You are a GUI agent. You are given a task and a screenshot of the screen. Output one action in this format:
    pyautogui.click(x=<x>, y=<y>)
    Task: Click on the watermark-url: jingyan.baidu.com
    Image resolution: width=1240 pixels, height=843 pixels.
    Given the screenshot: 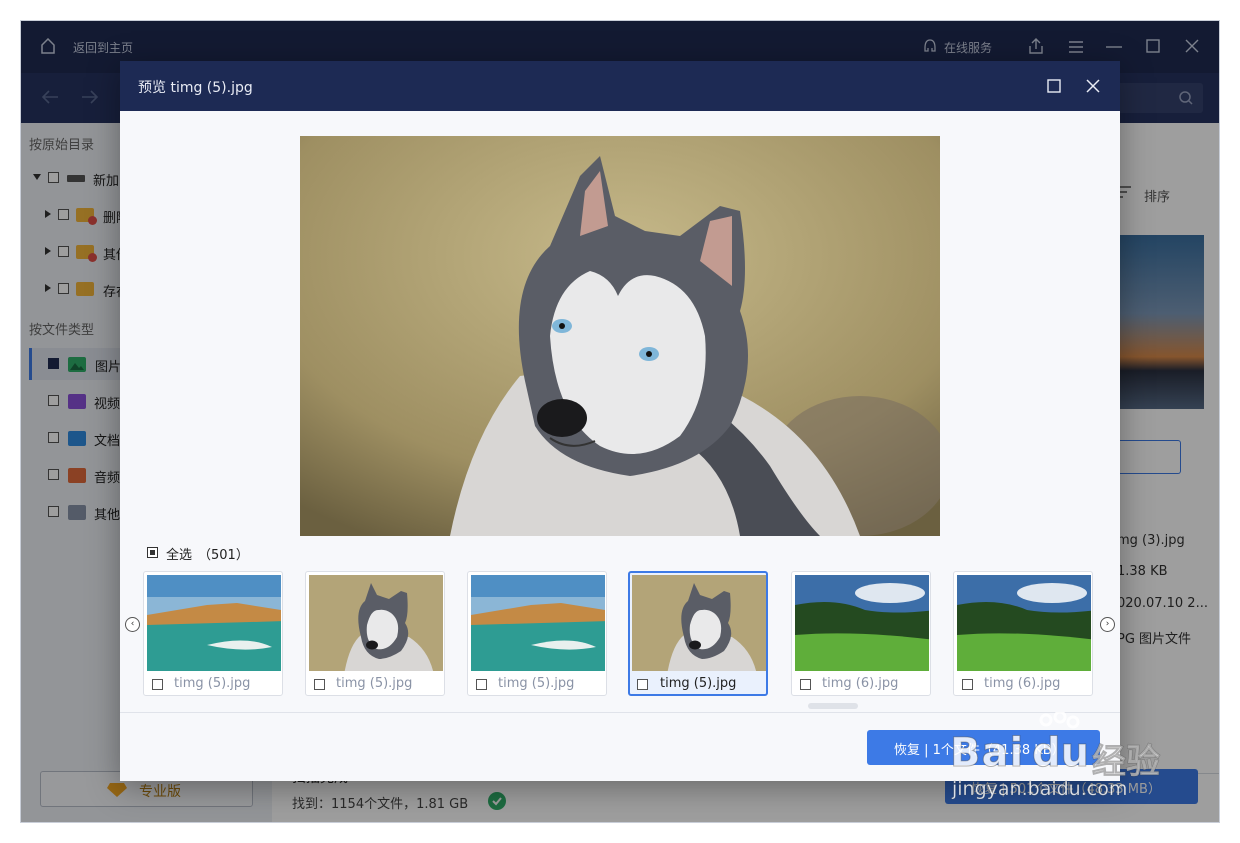 What is the action you would take?
    pyautogui.click(x=1040, y=789)
    